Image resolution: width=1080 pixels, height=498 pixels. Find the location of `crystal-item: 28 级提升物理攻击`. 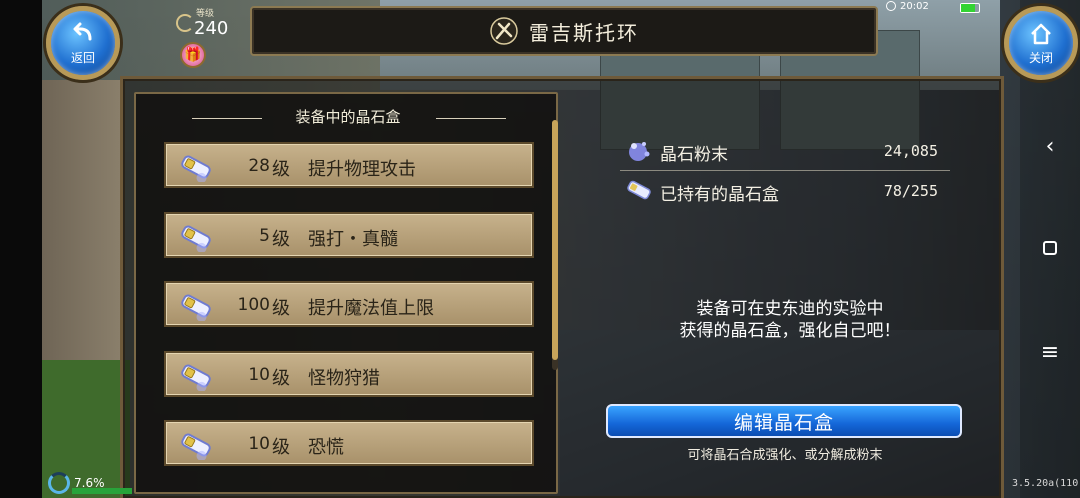

crystal-item: 28 级提升物理攻击 is located at coordinates (349, 165).